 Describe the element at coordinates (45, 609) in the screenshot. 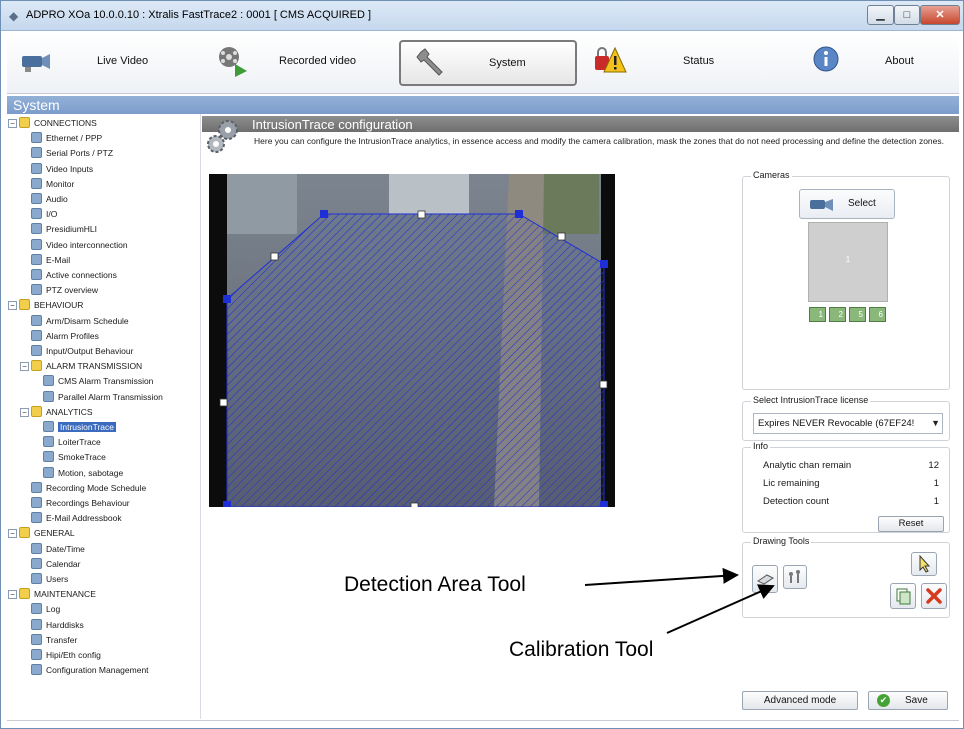

I see `tree-item-log: Log` at that location.